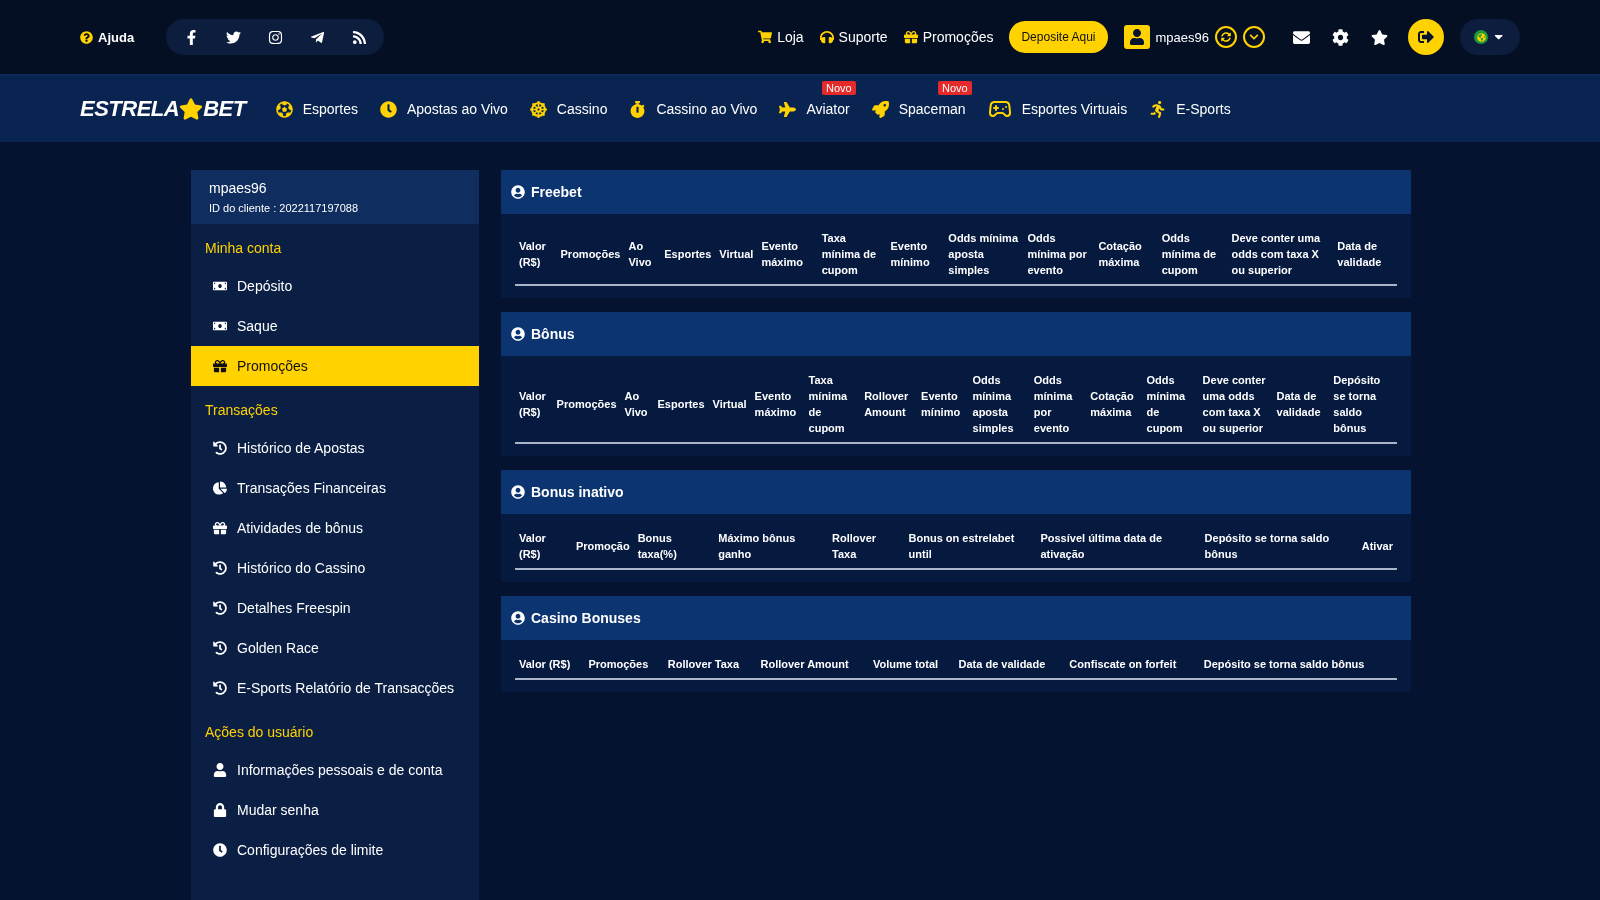 Image resolution: width=1600 pixels, height=900 pixels. I want to click on sidebar-item: Informações pessoais e de conta, so click(335, 770).